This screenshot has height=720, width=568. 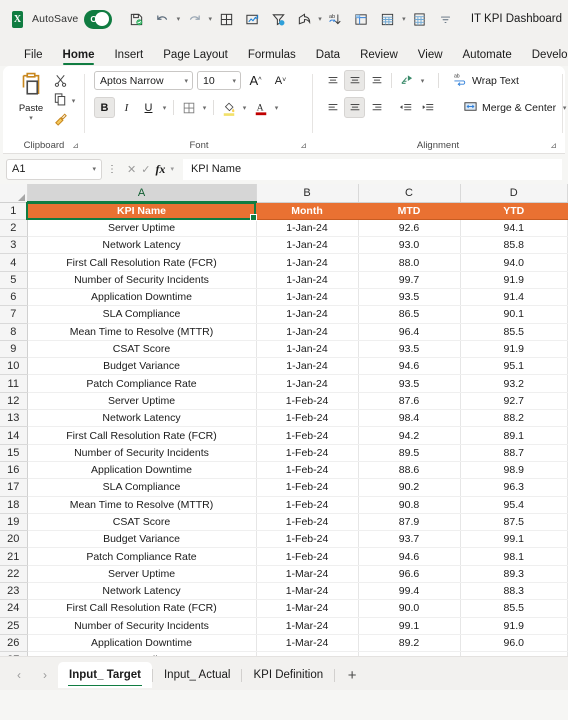 I want to click on column-header-b: B, so click(x=307, y=193).